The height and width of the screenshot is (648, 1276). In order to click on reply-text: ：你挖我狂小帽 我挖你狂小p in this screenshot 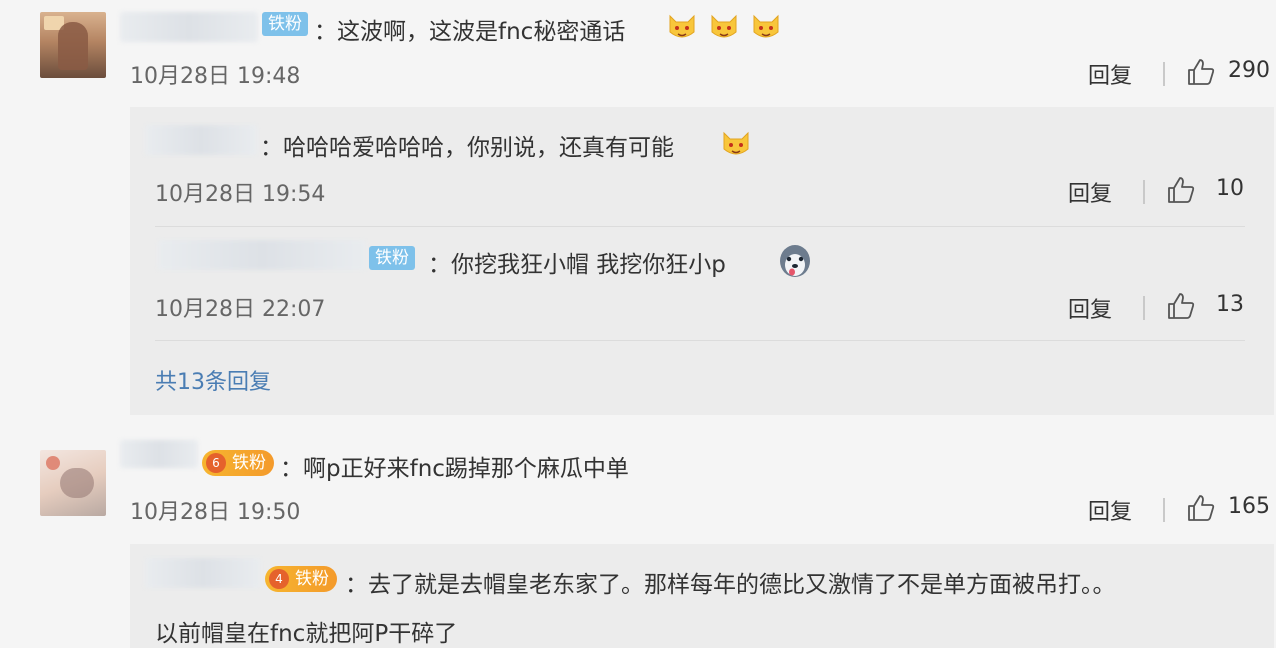, I will do `click(577, 265)`.